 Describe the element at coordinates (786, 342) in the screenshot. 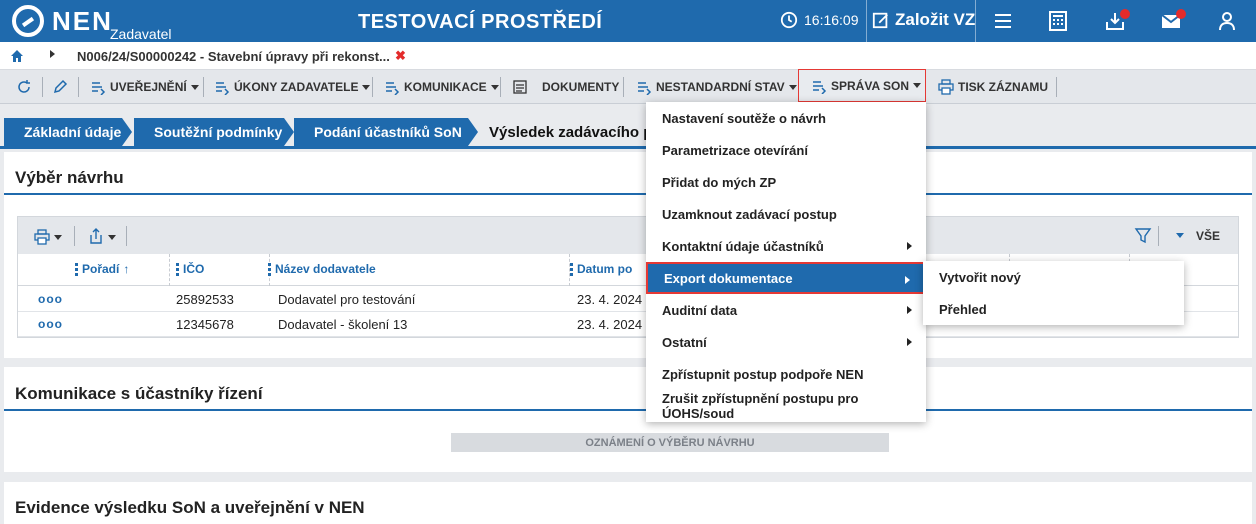

I see `menu-item-other: Ostatní` at that location.